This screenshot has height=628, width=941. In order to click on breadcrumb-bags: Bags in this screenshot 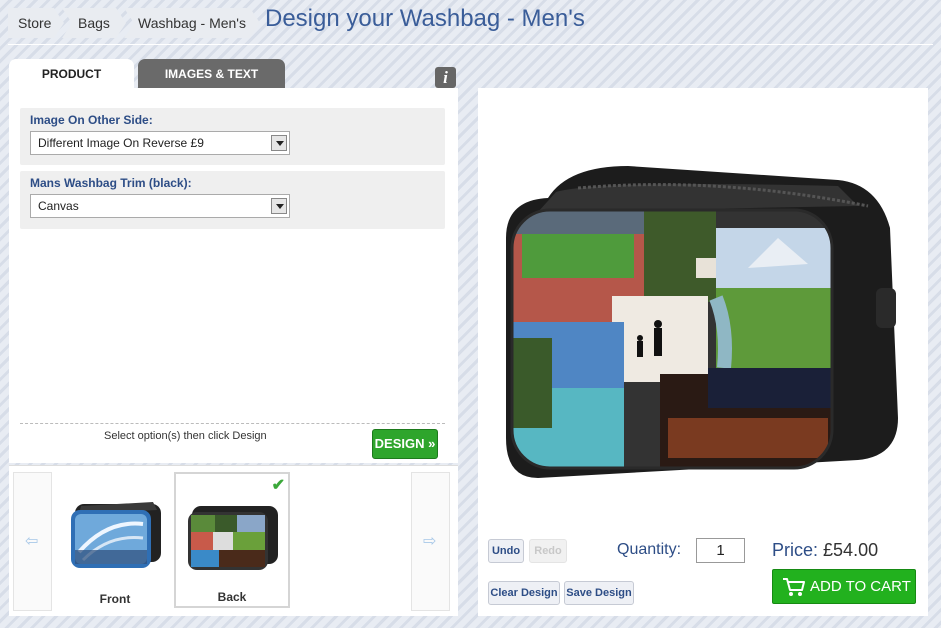, I will do `click(94, 23)`.